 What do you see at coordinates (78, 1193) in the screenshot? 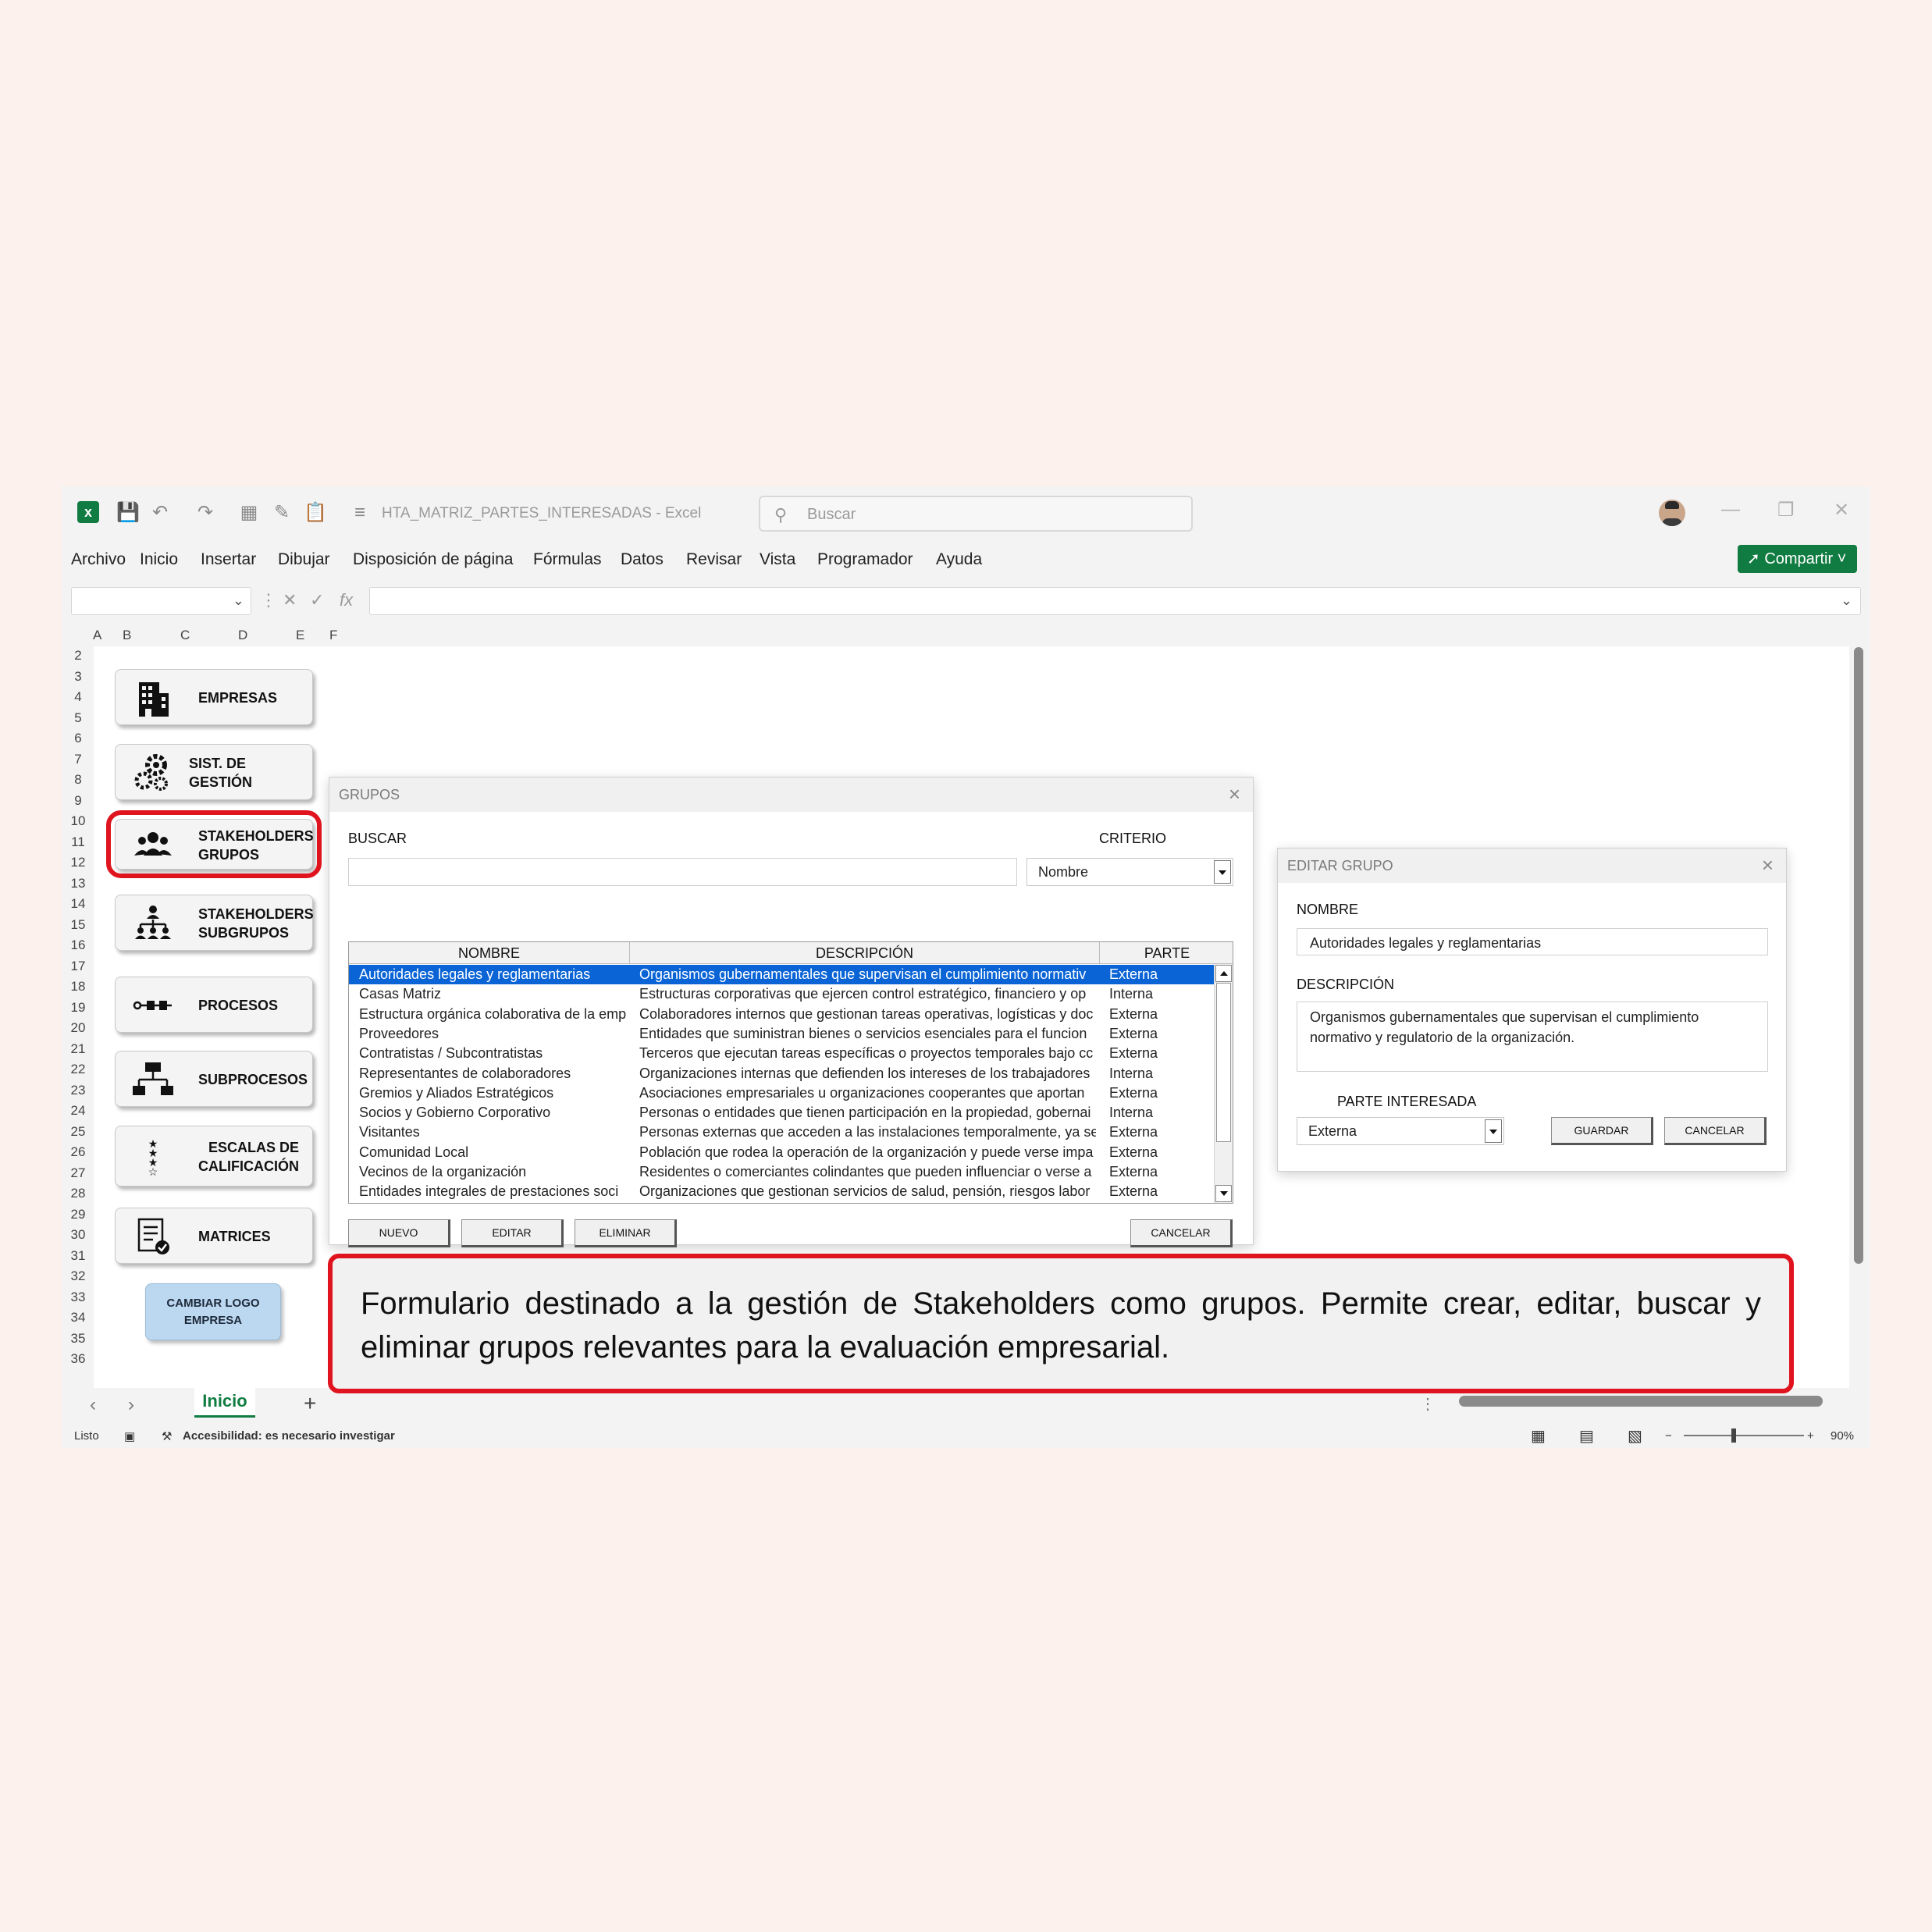
I see `row-header: 28` at bounding box center [78, 1193].